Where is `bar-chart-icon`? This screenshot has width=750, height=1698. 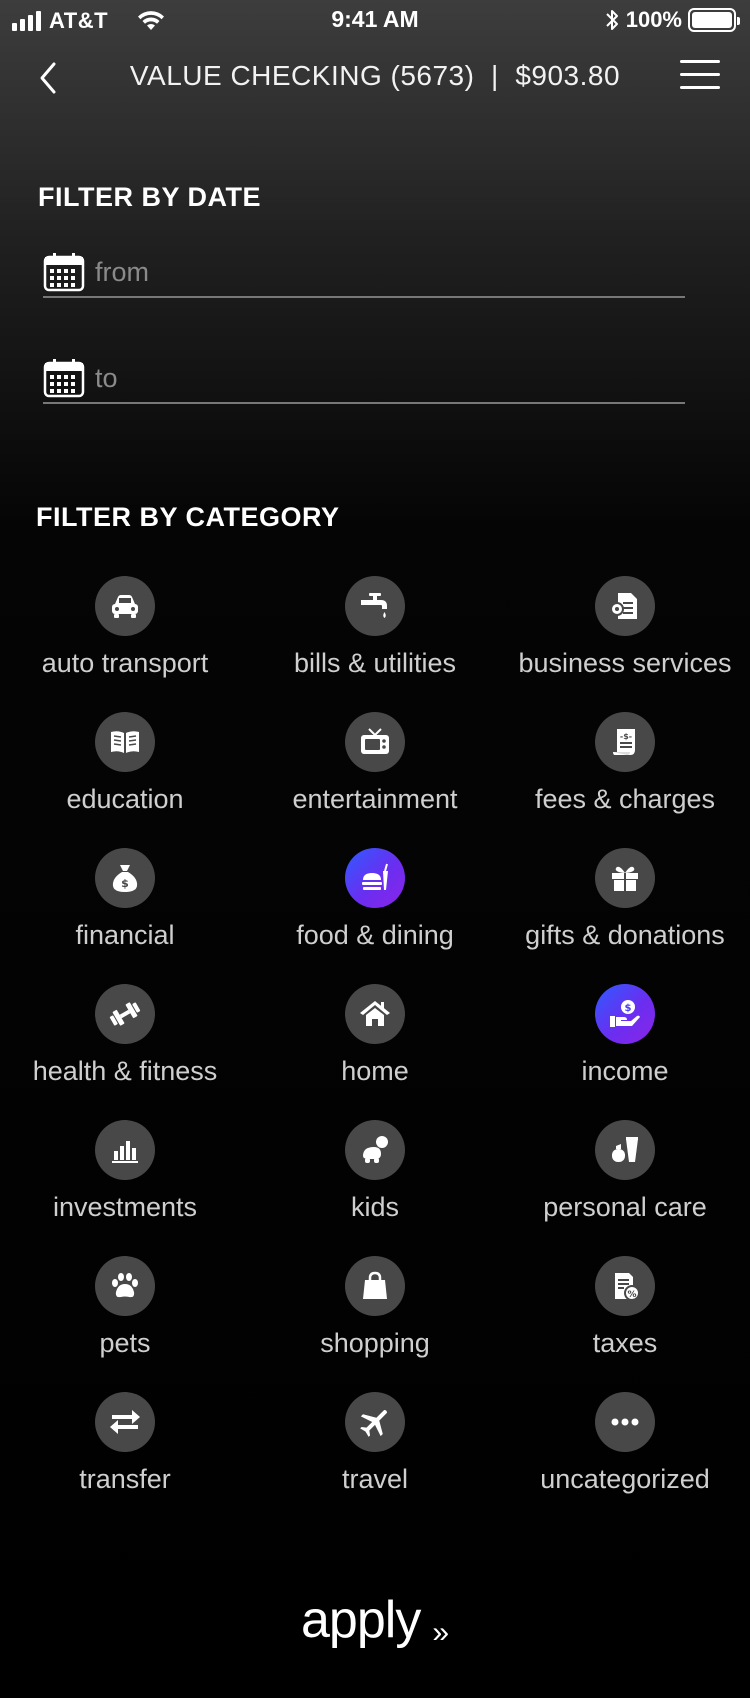
bar-chart-icon is located at coordinates (125, 1152).